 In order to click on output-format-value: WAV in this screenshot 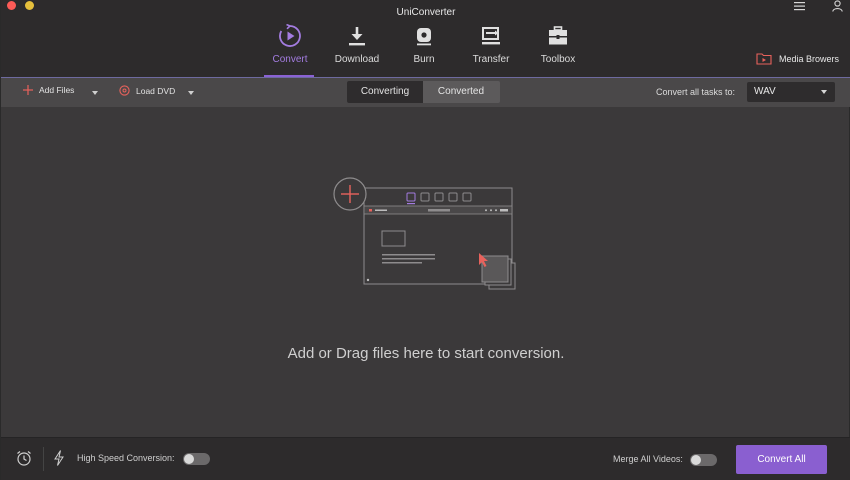, I will do `click(765, 91)`.